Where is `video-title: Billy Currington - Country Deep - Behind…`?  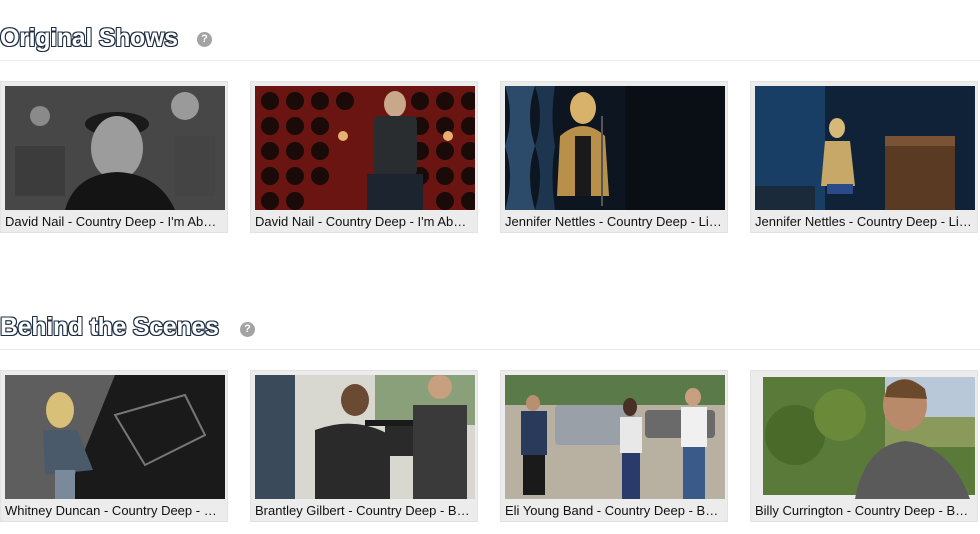
video-title: Billy Currington - Country Deep - Behind… is located at coordinates (864, 510).